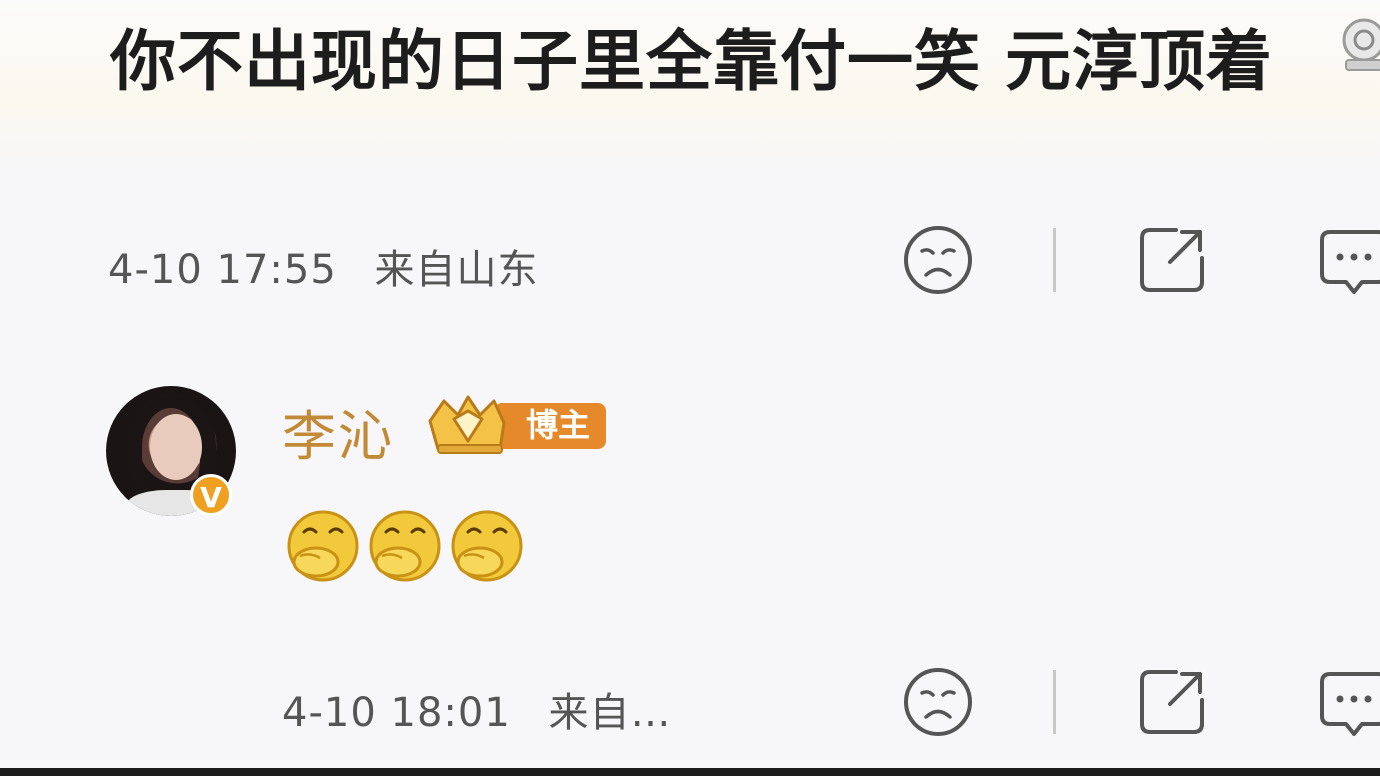 The height and width of the screenshot is (776, 1380). What do you see at coordinates (396, 713) in the screenshot?
I see `comment-timestamp: 4-10 18:01` at bounding box center [396, 713].